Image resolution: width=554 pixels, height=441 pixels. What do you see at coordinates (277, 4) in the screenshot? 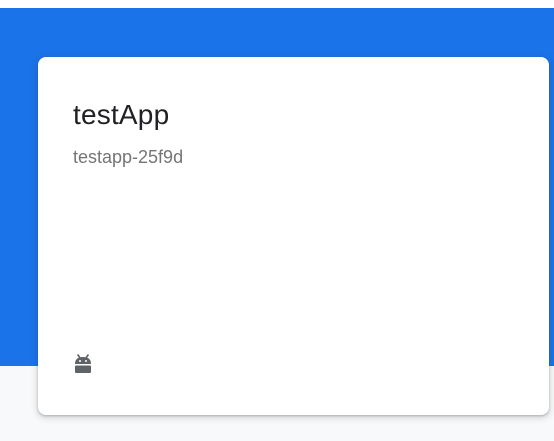
I see `top-strip` at bounding box center [277, 4].